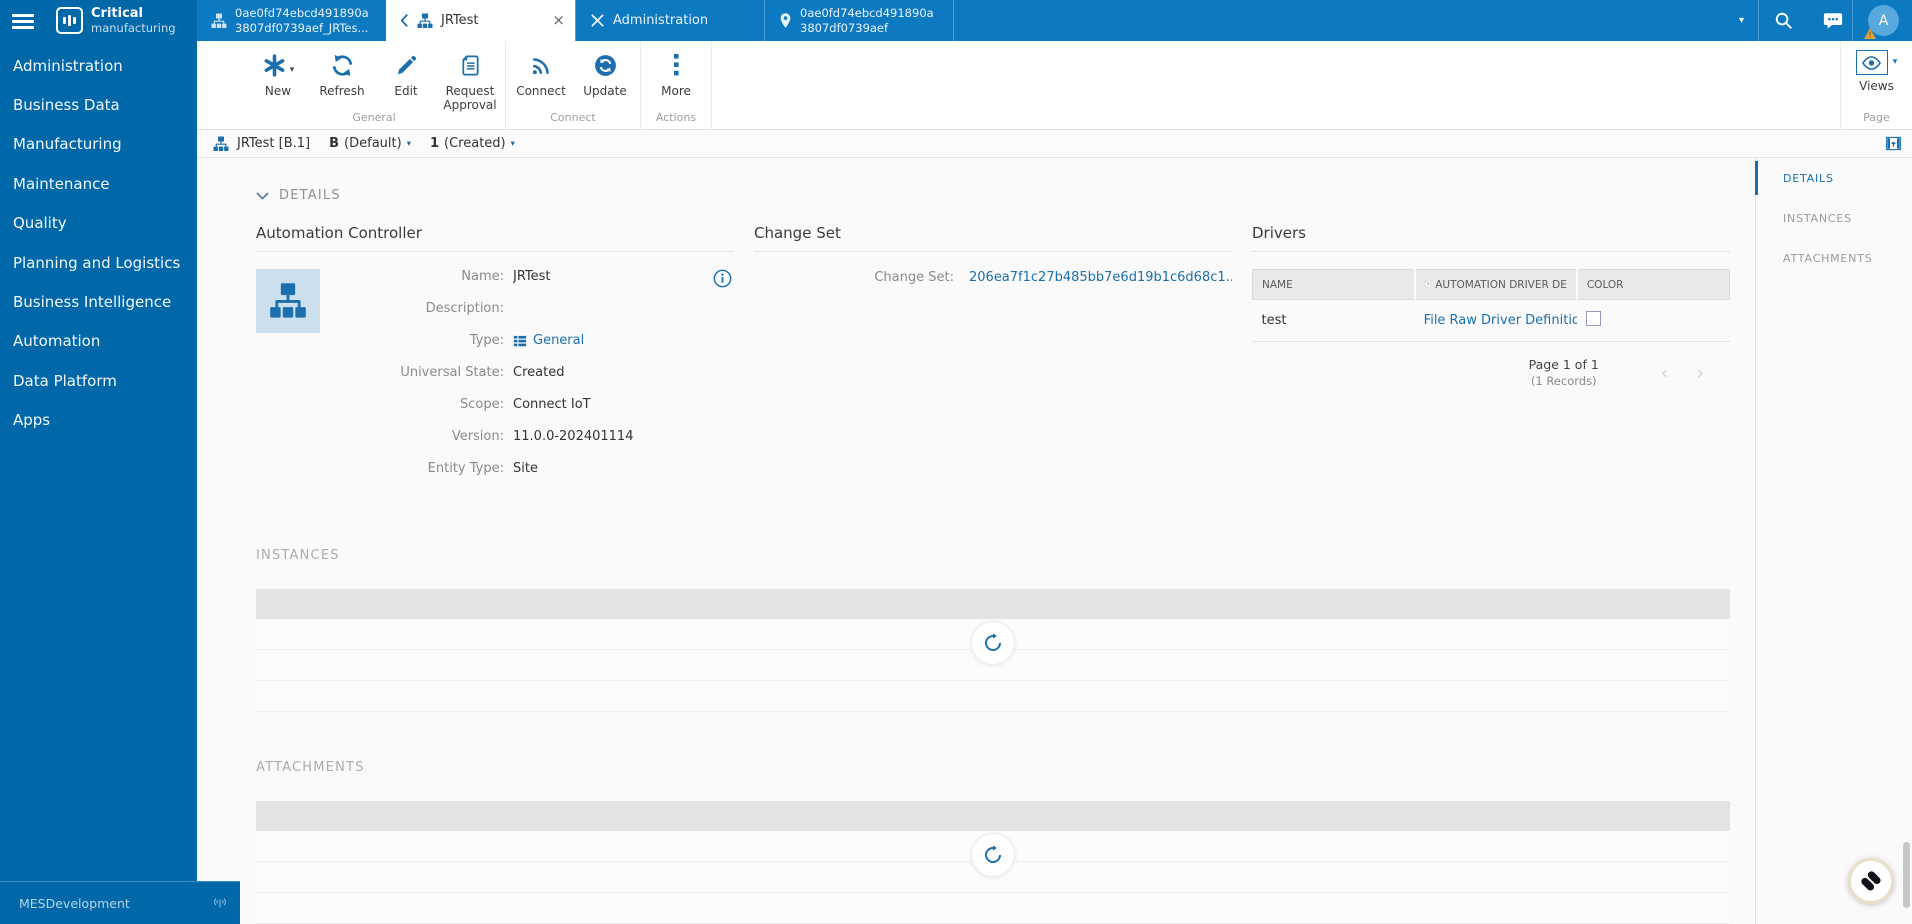  Describe the element at coordinates (98, 65) in the screenshot. I see `sidebar-item-administration: Administration` at that location.